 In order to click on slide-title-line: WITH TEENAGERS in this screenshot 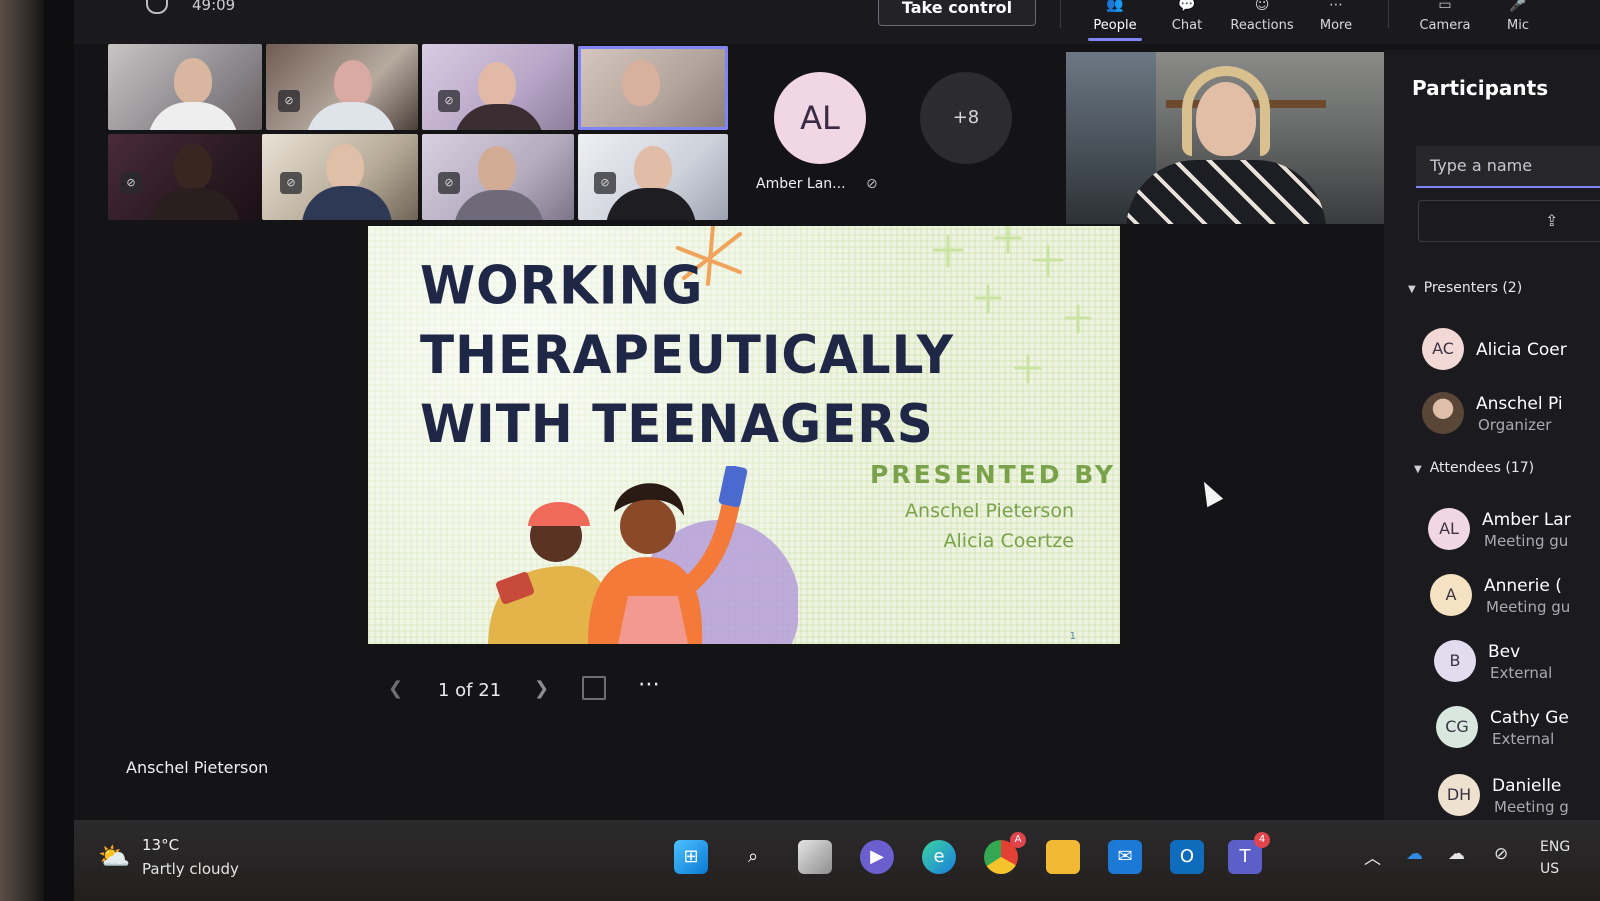, I will do `click(677, 424)`.